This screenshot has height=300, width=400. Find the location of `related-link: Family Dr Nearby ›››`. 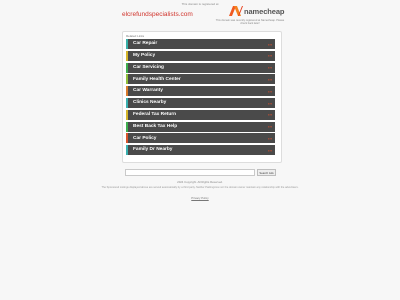

related-link: Family Dr Nearby ››› is located at coordinates (200, 150).